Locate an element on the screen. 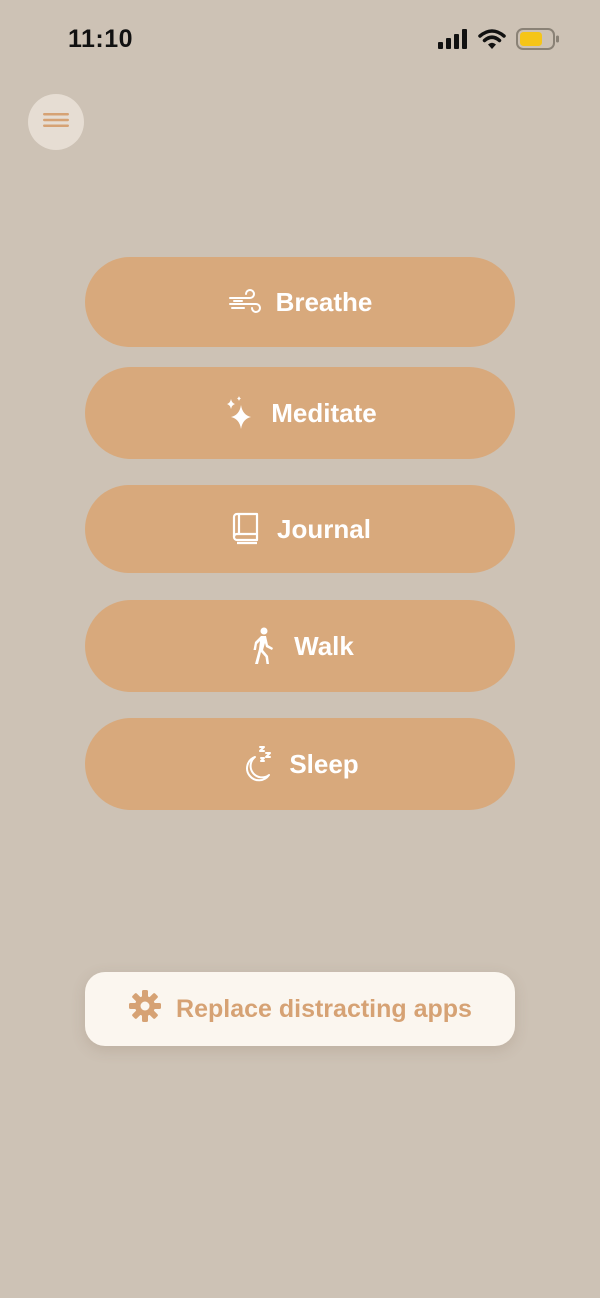 This screenshot has width=600, height=1298. sparkles-icon is located at coordinates (240, 413).